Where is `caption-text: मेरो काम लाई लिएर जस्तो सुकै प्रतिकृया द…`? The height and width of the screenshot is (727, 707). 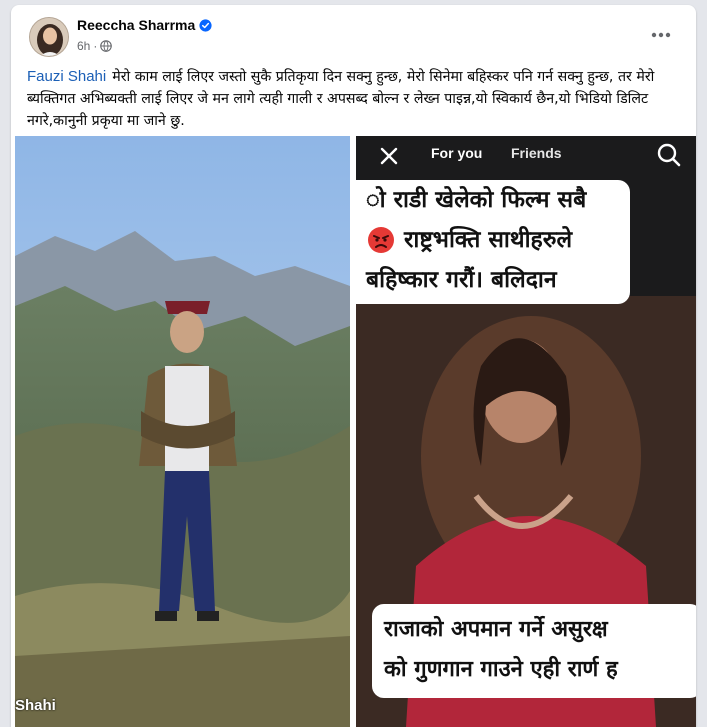 caption-text: मेरो काम लाई लिएर जस्तो सुकै प्रतिकृया द… is located at coordinates (341, 99).